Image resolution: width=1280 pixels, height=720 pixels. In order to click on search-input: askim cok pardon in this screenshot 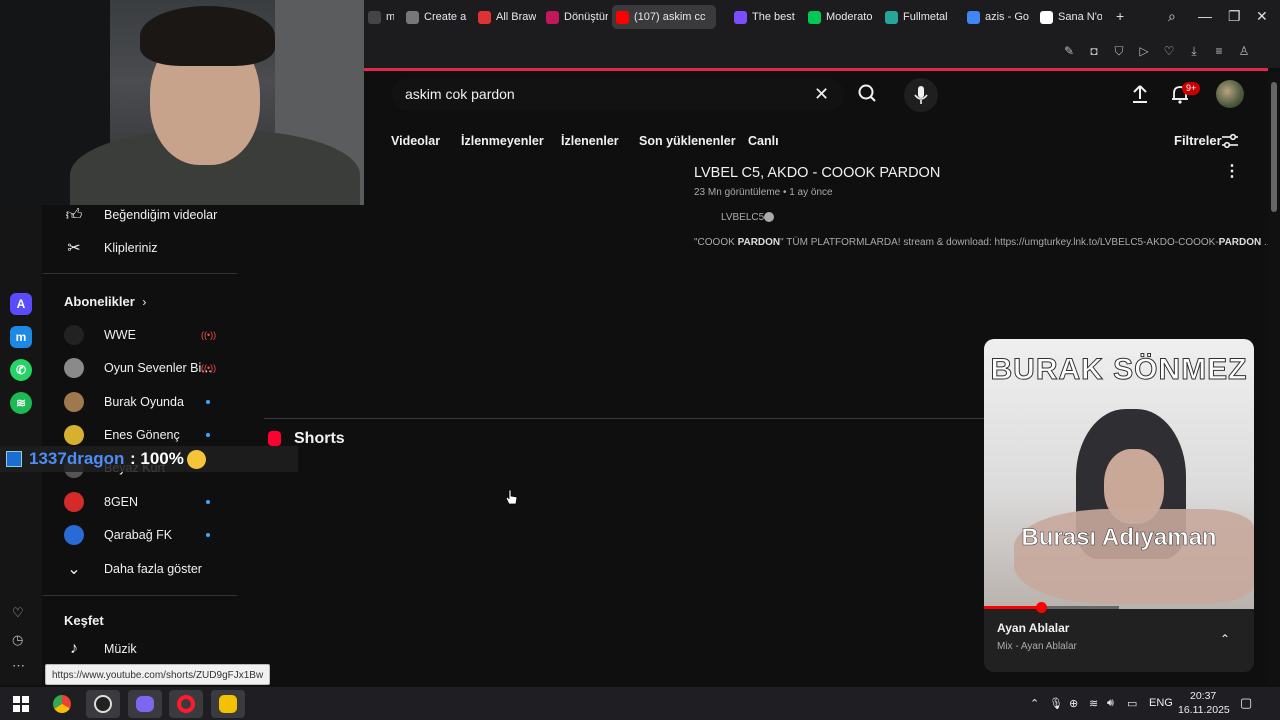, I will do `click(460, 94)`.